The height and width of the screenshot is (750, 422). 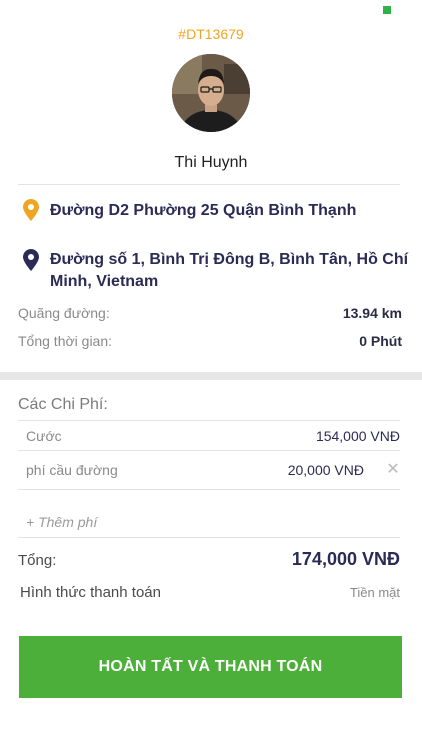 I want to click on section-separator, so click(x=211, y=376).